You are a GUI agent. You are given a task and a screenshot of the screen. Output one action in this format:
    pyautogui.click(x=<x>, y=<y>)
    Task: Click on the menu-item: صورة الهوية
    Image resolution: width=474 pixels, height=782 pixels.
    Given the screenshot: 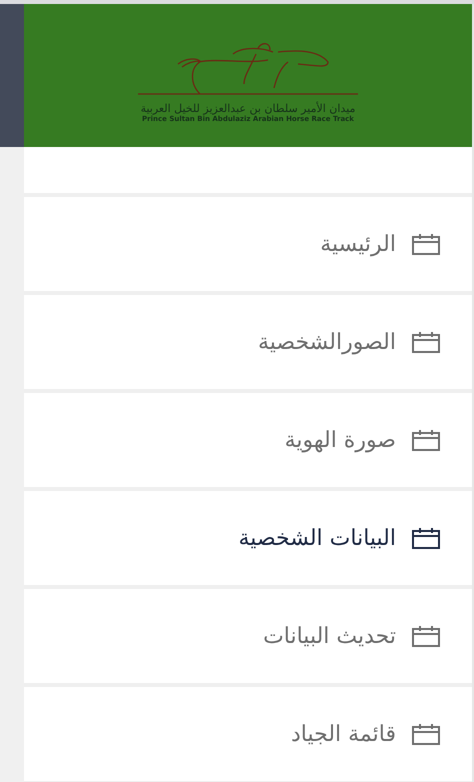 What is the action you would take?
    pyautogui.click(x=248, y=440)
    